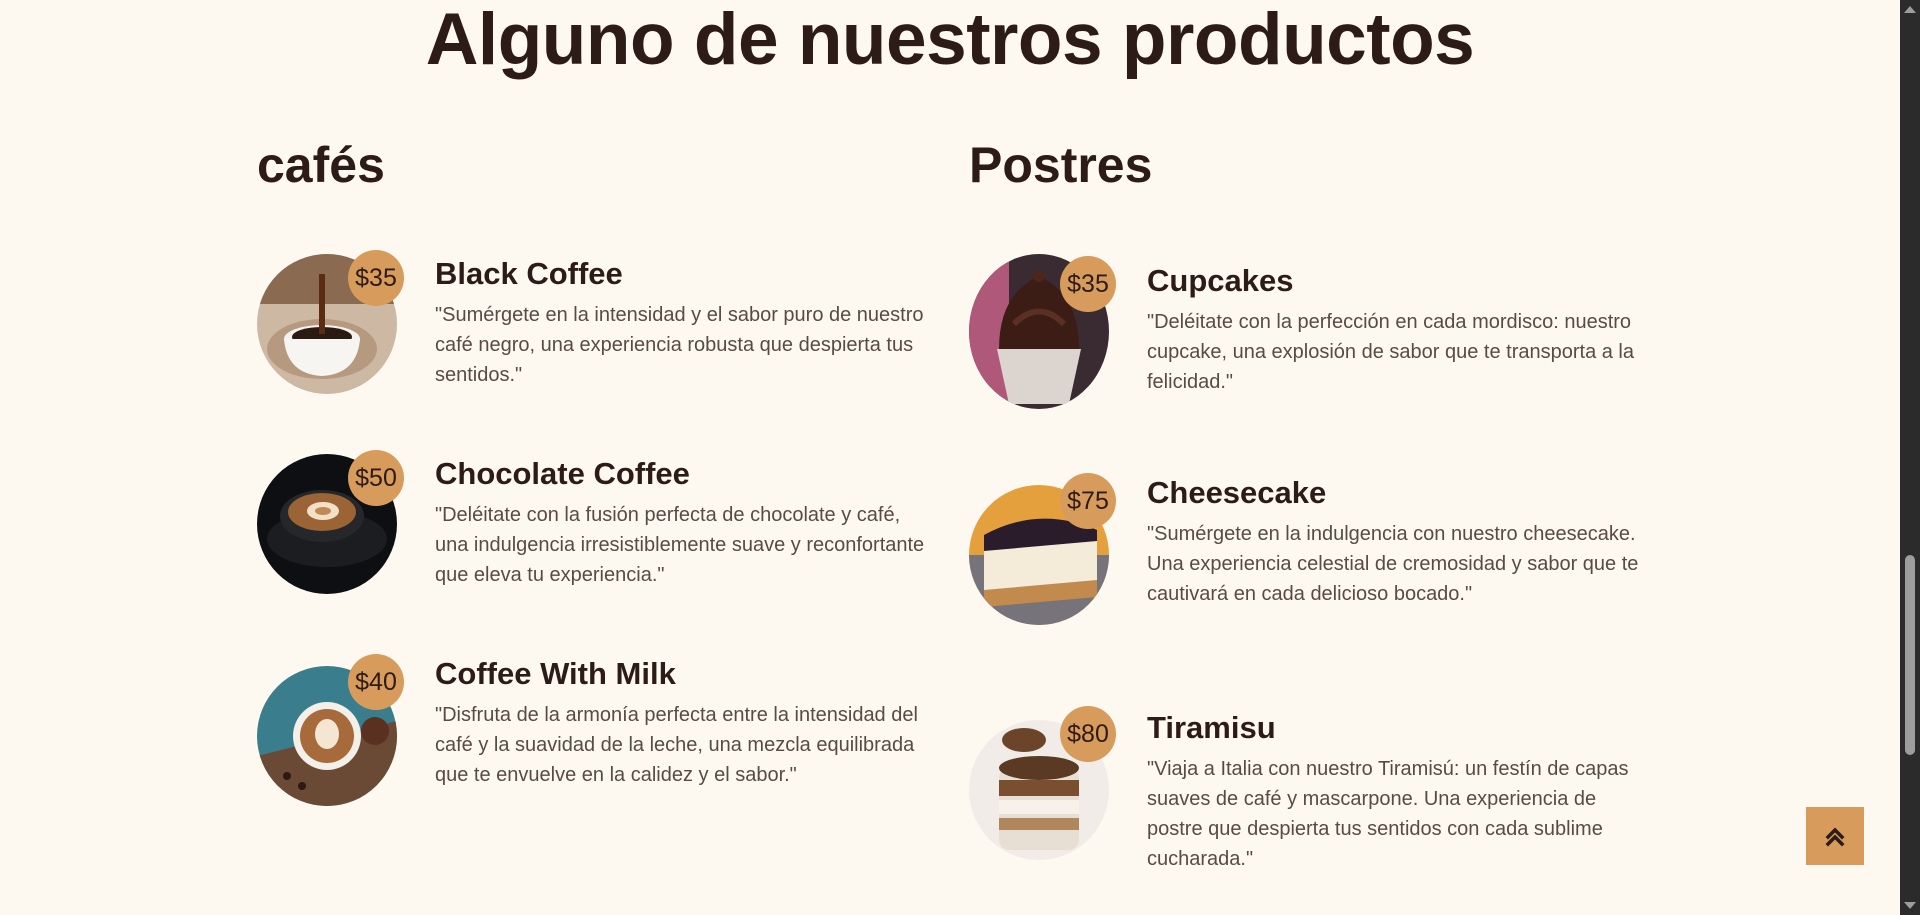 This screenshot has width=1920, height=915. I want to click on double-chevron-up-icon, so click(1835, 837).